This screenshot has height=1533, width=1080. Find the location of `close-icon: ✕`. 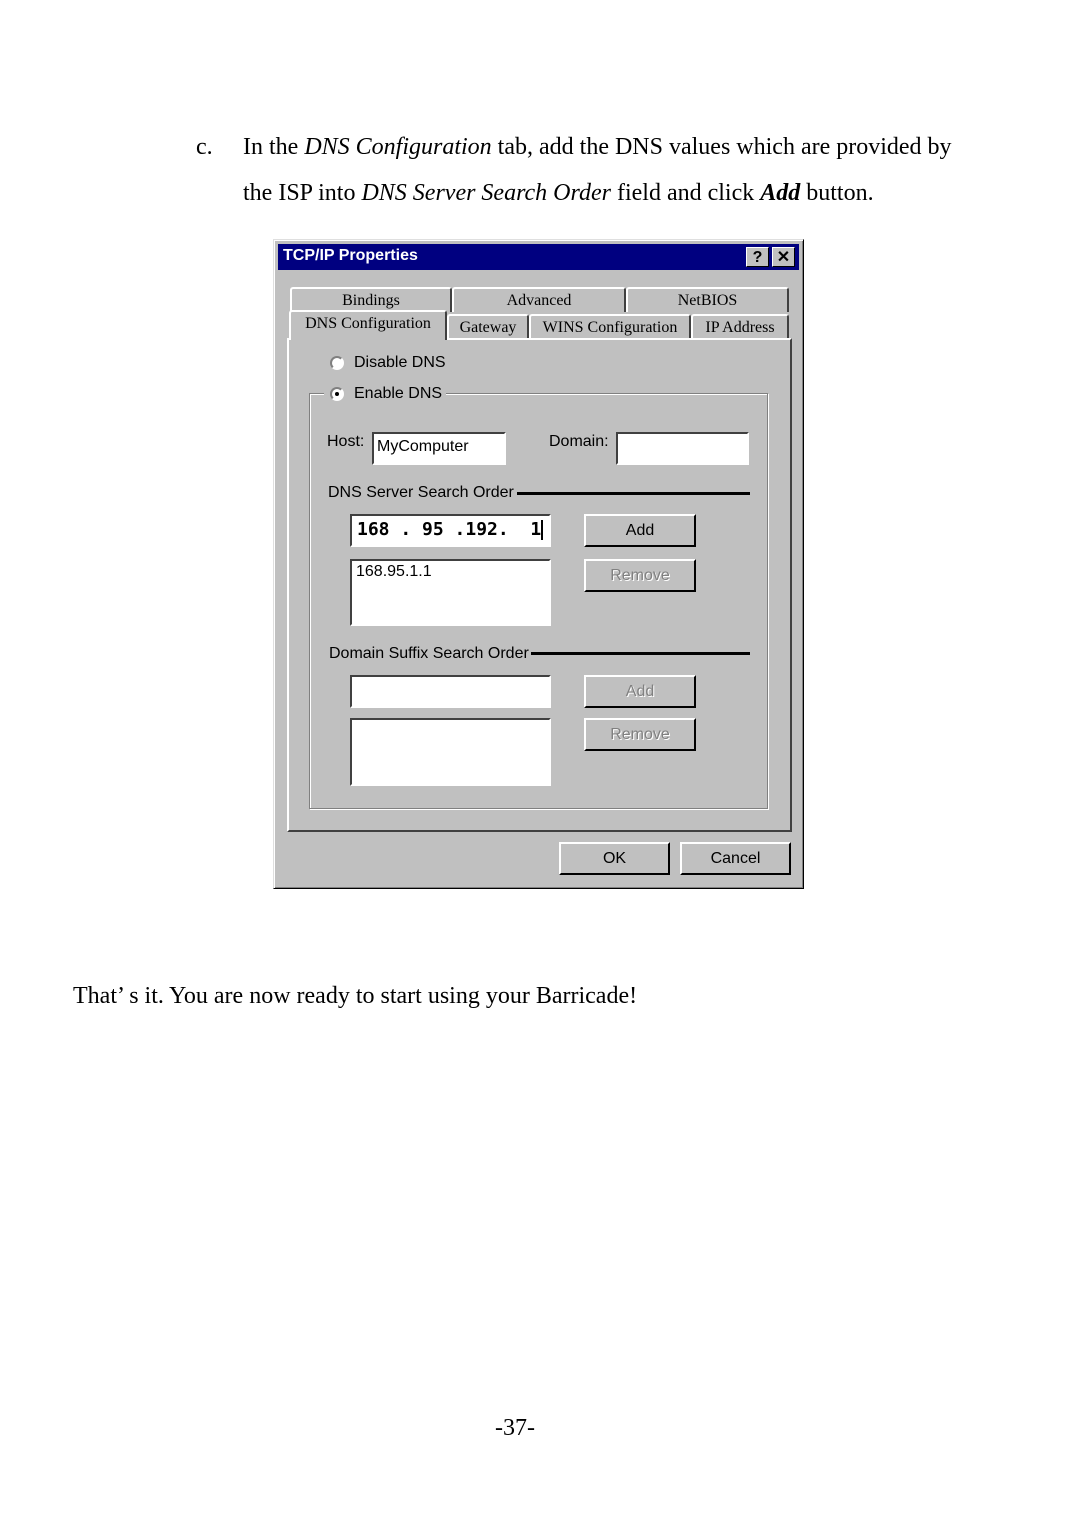

close-icon: ✕ is located at coordinates (783, 257).